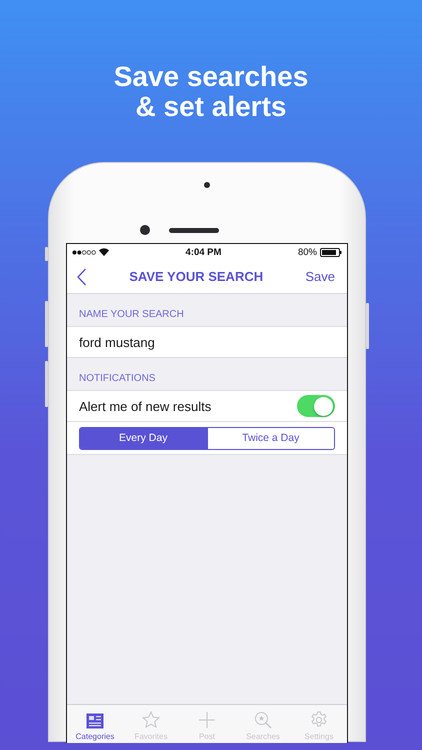 The height and width of the screenshot is (750, 422). Describe the element at coordinates (307, 252) in the screenshot. I see `battery-percentage: 80%` at that location.